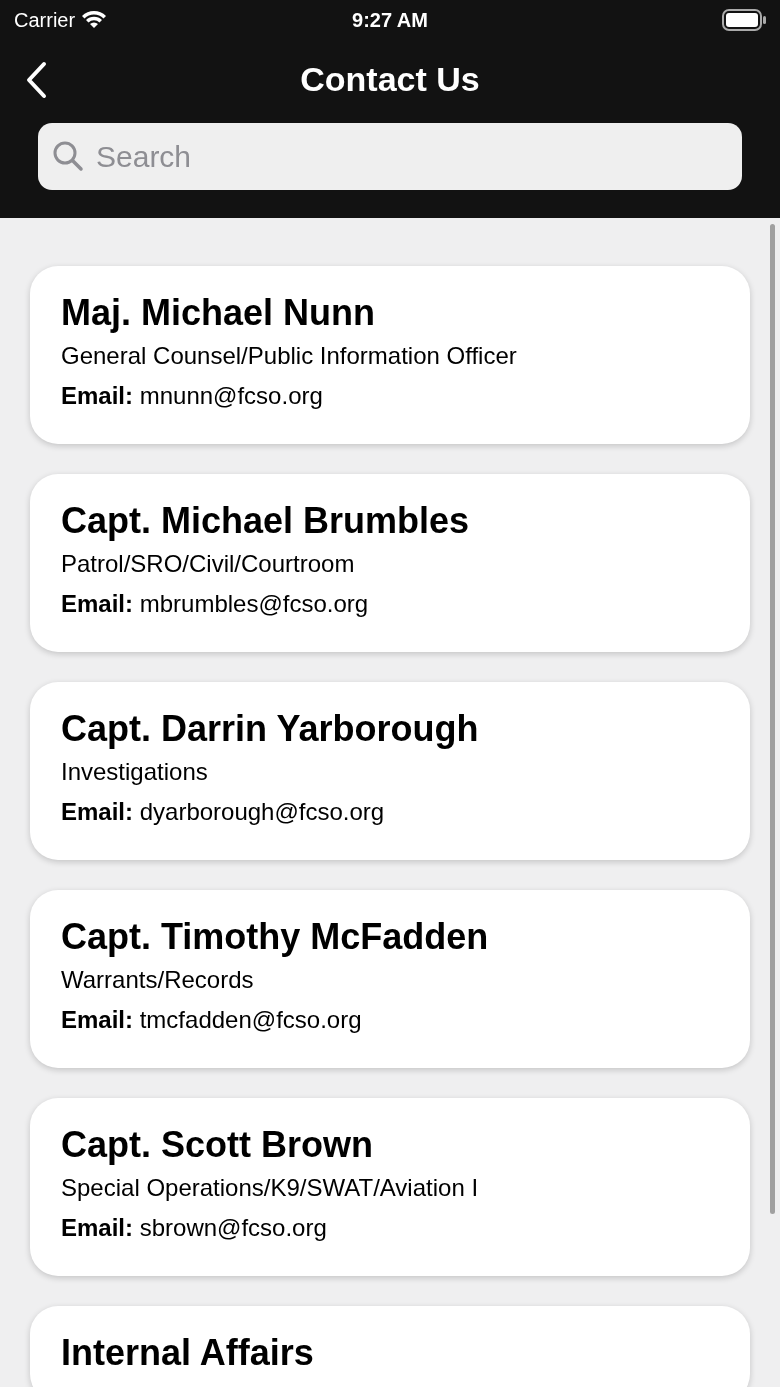 The width and height of the screenshot is (780, 1387). I want to click on contact-name: Capt. Scott Brown, so click(217, 1145).